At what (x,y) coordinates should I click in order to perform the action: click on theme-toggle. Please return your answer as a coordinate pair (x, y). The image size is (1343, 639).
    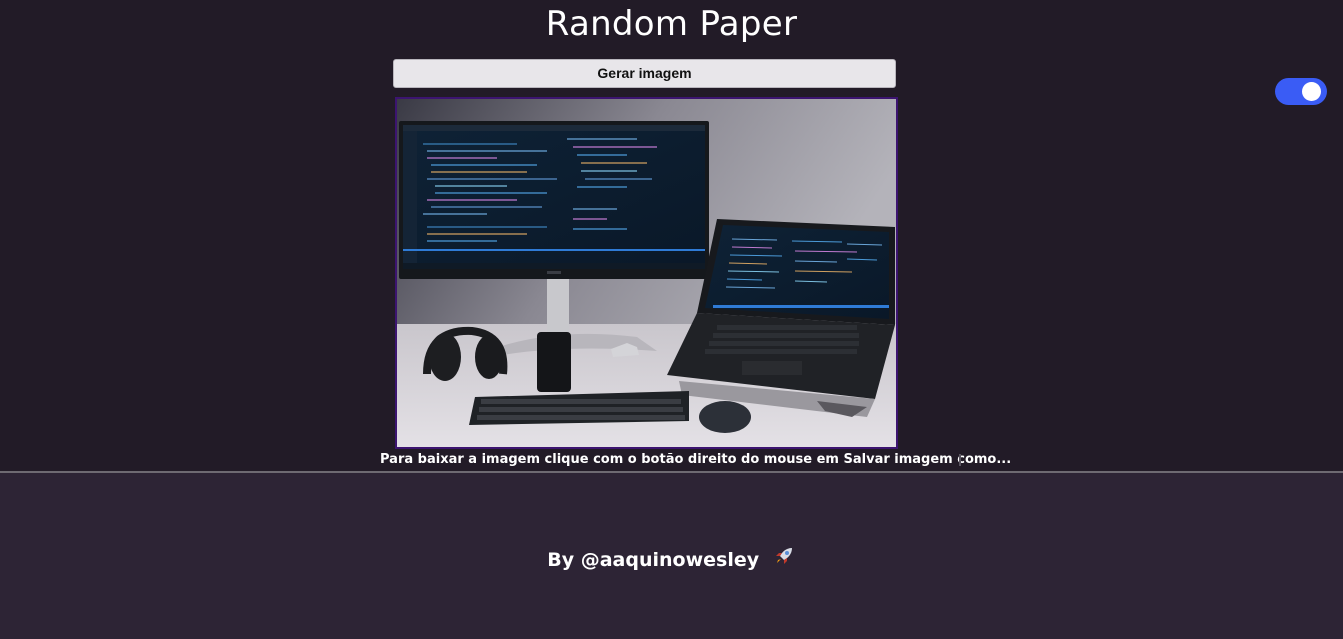
    Looking at the image, I should click on (1301, 91).